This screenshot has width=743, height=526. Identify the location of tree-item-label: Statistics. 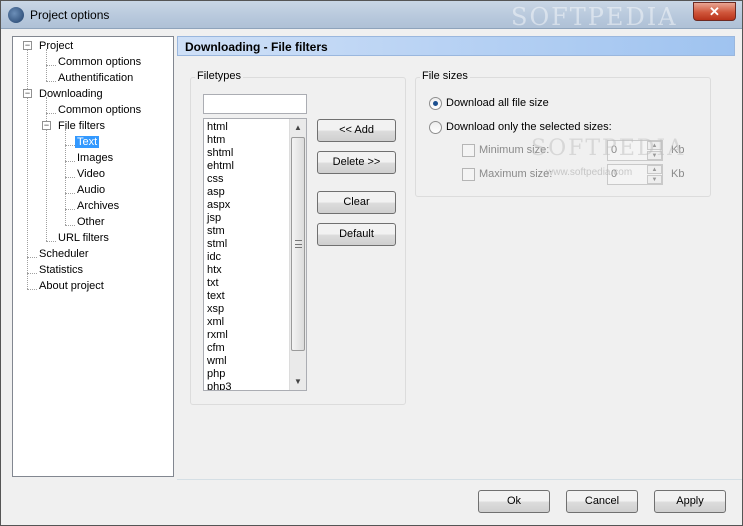
(61, 270).